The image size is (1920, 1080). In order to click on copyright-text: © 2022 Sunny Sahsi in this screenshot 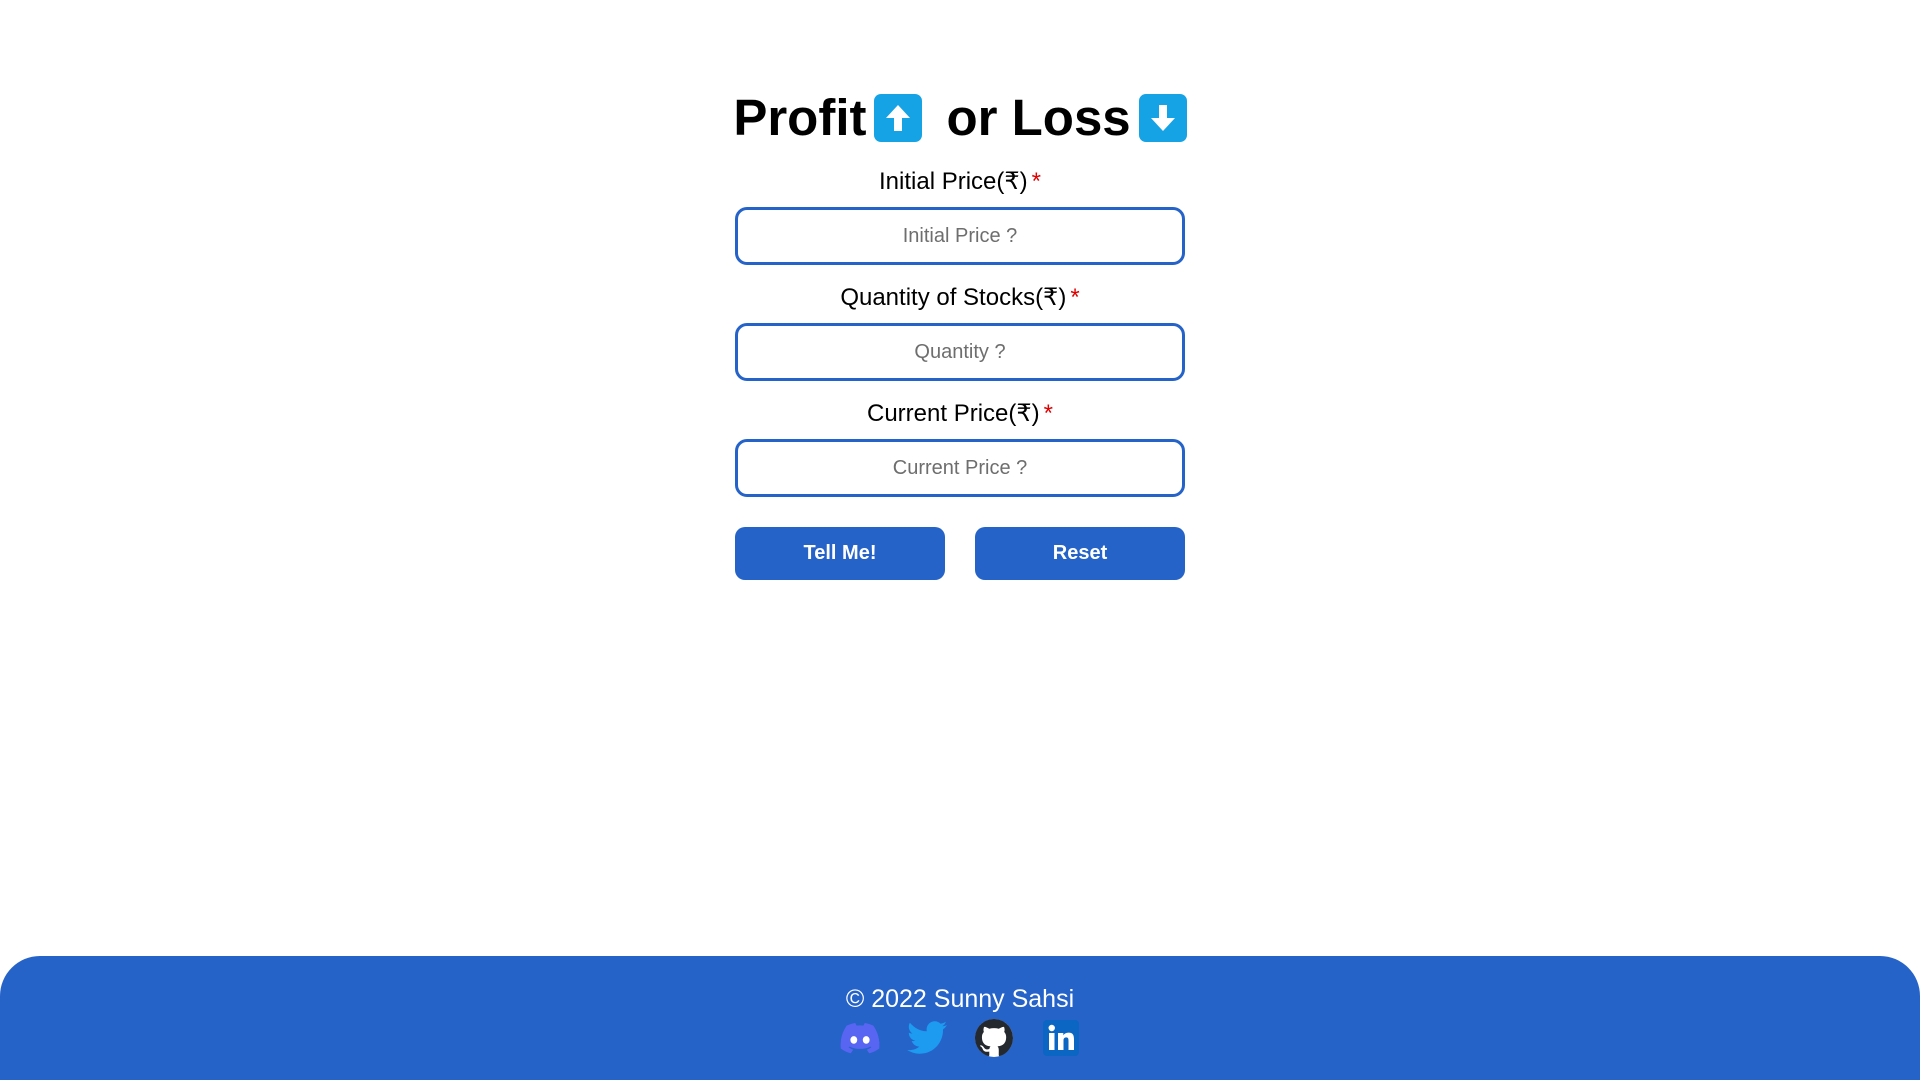, I will do `click(960, 999)`.